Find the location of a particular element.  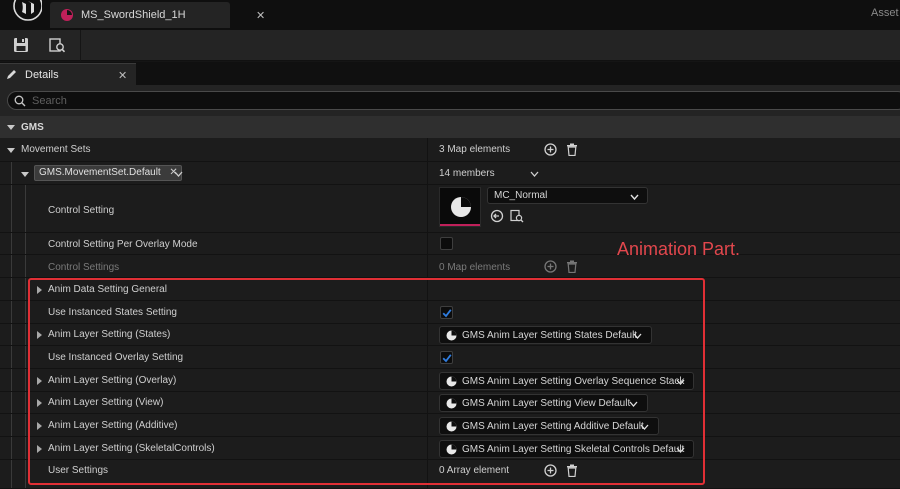

search-icon is located at coordinates (20, 101).